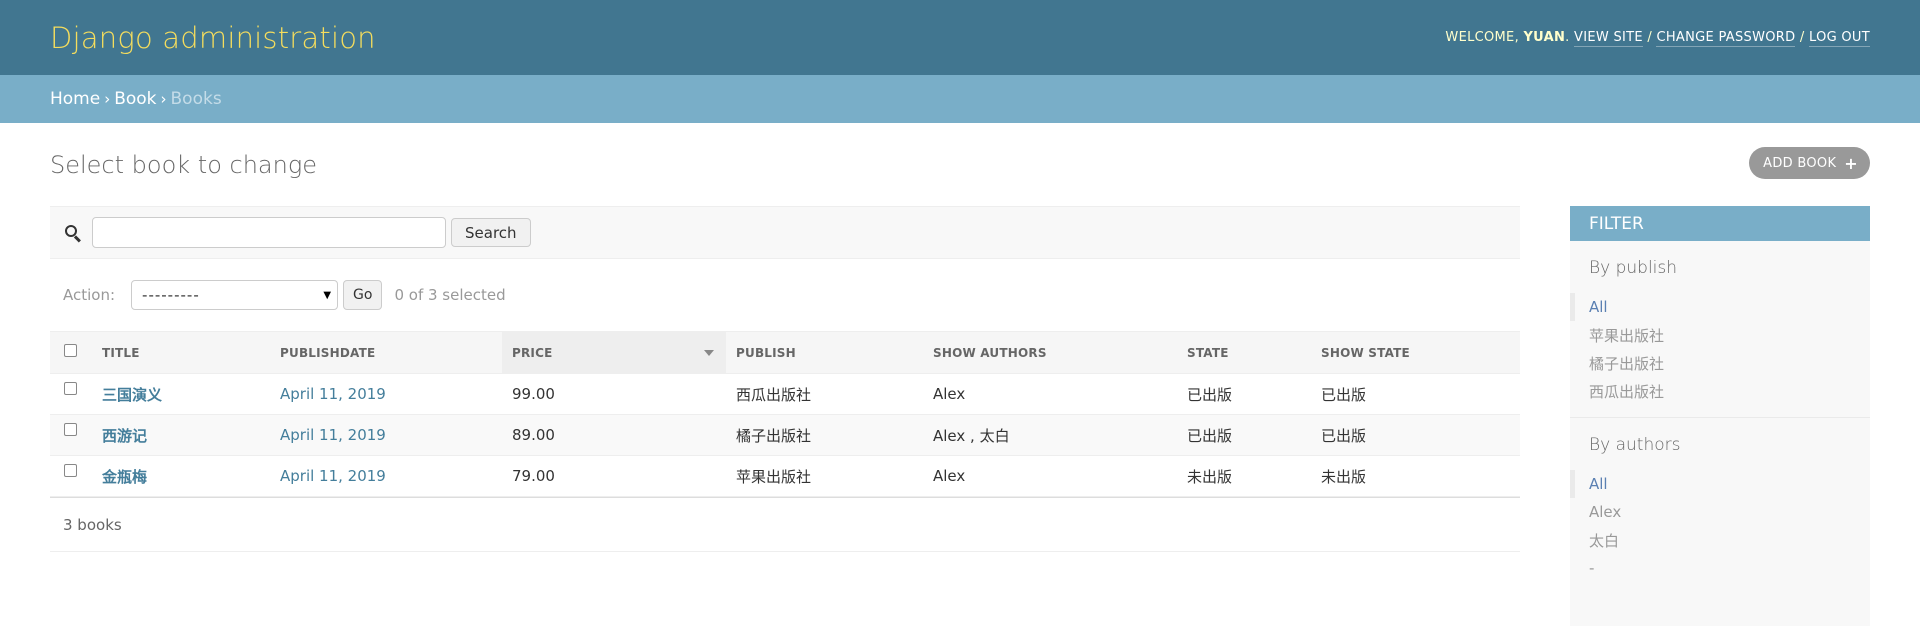 This screenshot has width=1920, height=626. I want to click on action-selected-option: ---------, so click(171, 295).